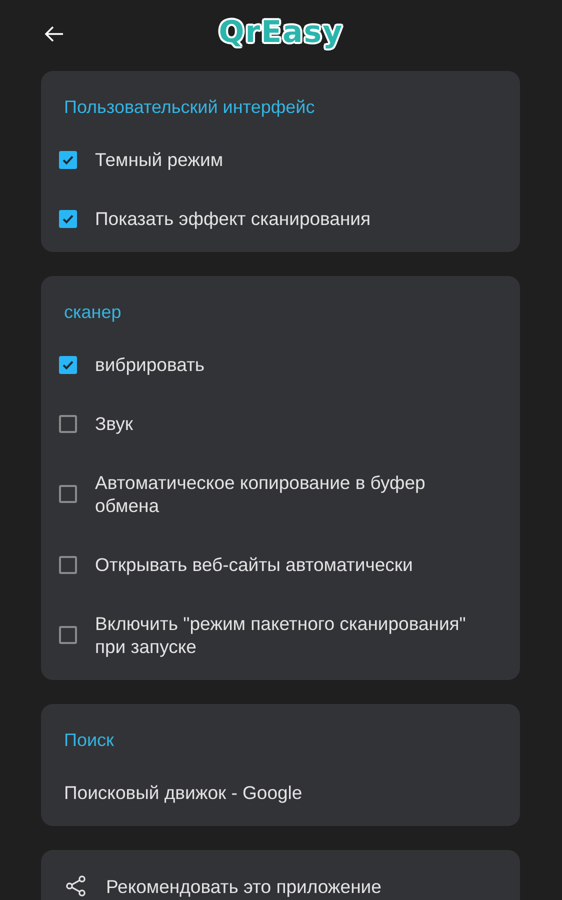  What do you see at coordinates (281, 635) in the screenshot?
I see `checkbox-label: Включить "режим пакетного сканирования" при запуске` at bounding box center [281, 635].